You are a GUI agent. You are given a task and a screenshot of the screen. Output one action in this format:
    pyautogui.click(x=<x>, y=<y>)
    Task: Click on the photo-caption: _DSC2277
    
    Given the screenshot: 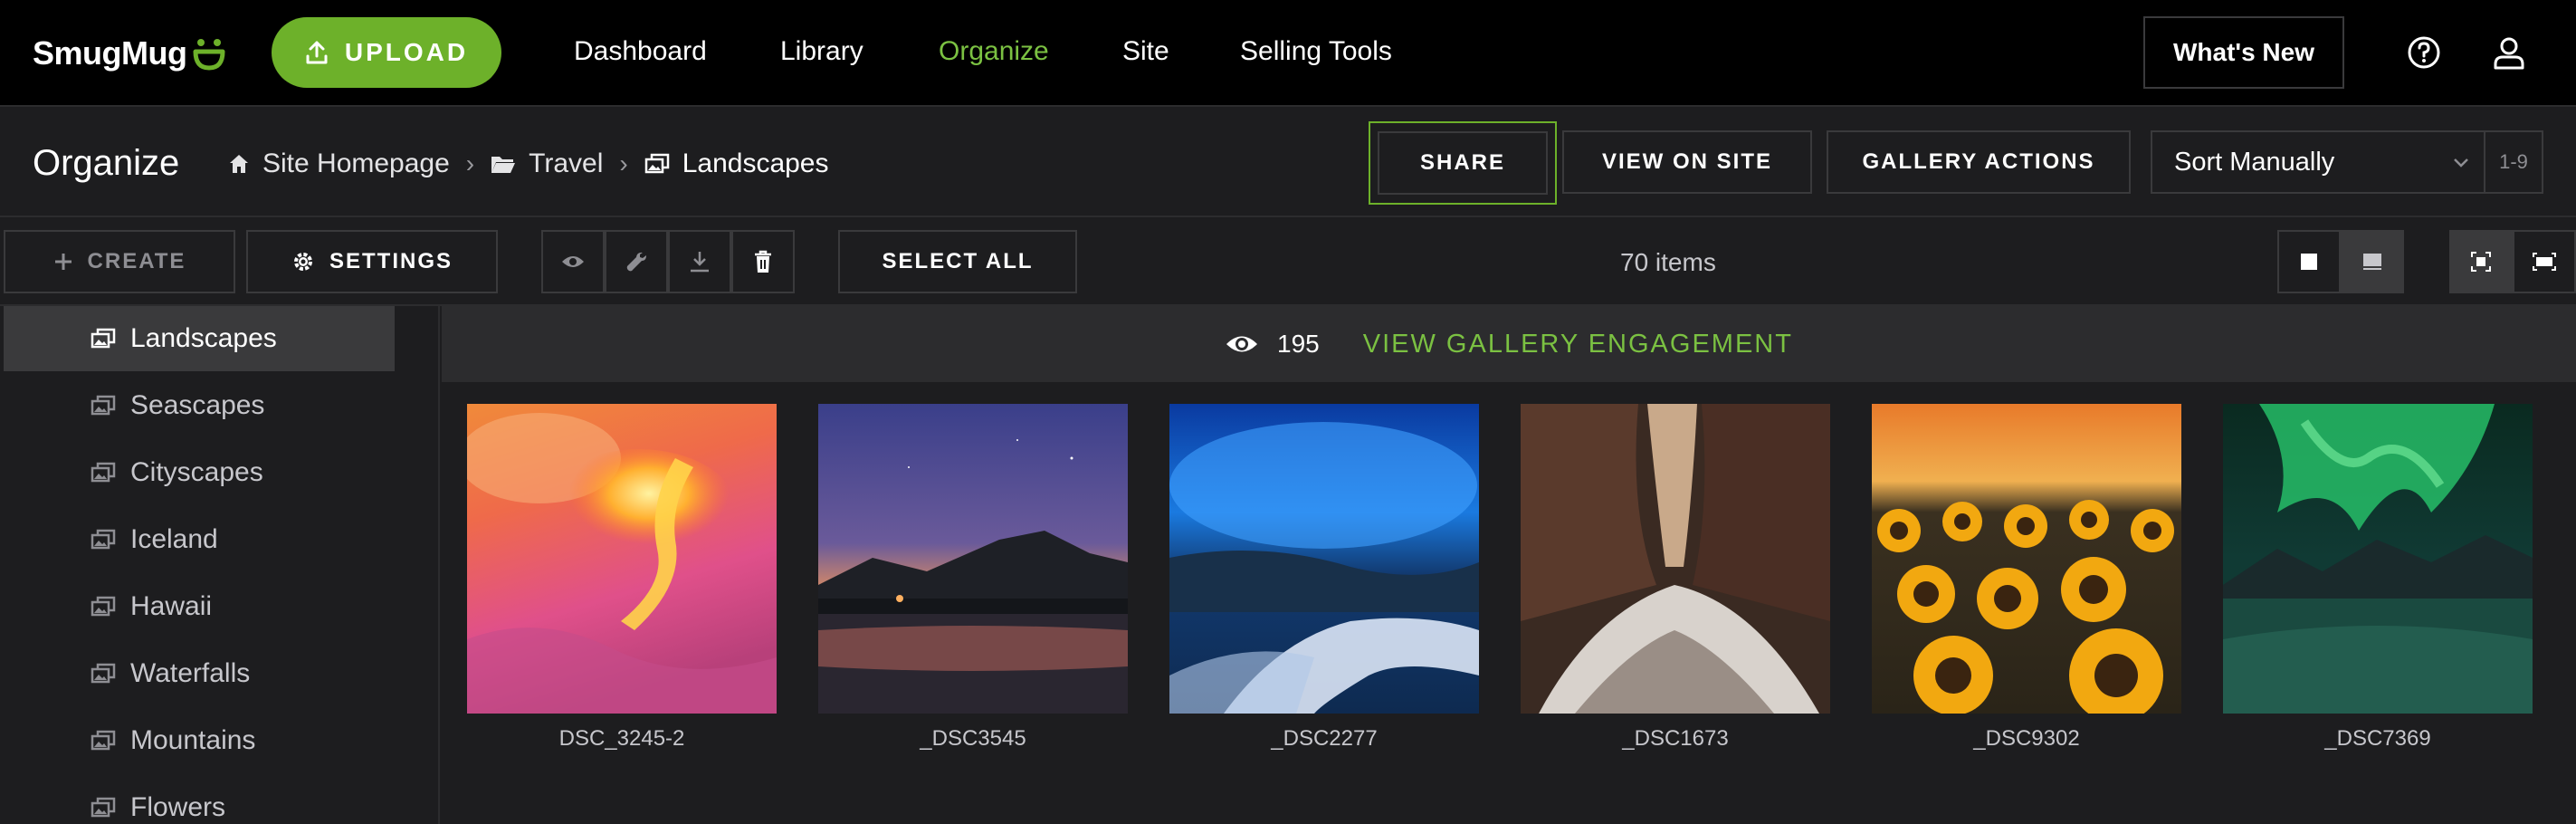 What is the action you would take?
    pyautogui.click(x=1324, y=738)
    